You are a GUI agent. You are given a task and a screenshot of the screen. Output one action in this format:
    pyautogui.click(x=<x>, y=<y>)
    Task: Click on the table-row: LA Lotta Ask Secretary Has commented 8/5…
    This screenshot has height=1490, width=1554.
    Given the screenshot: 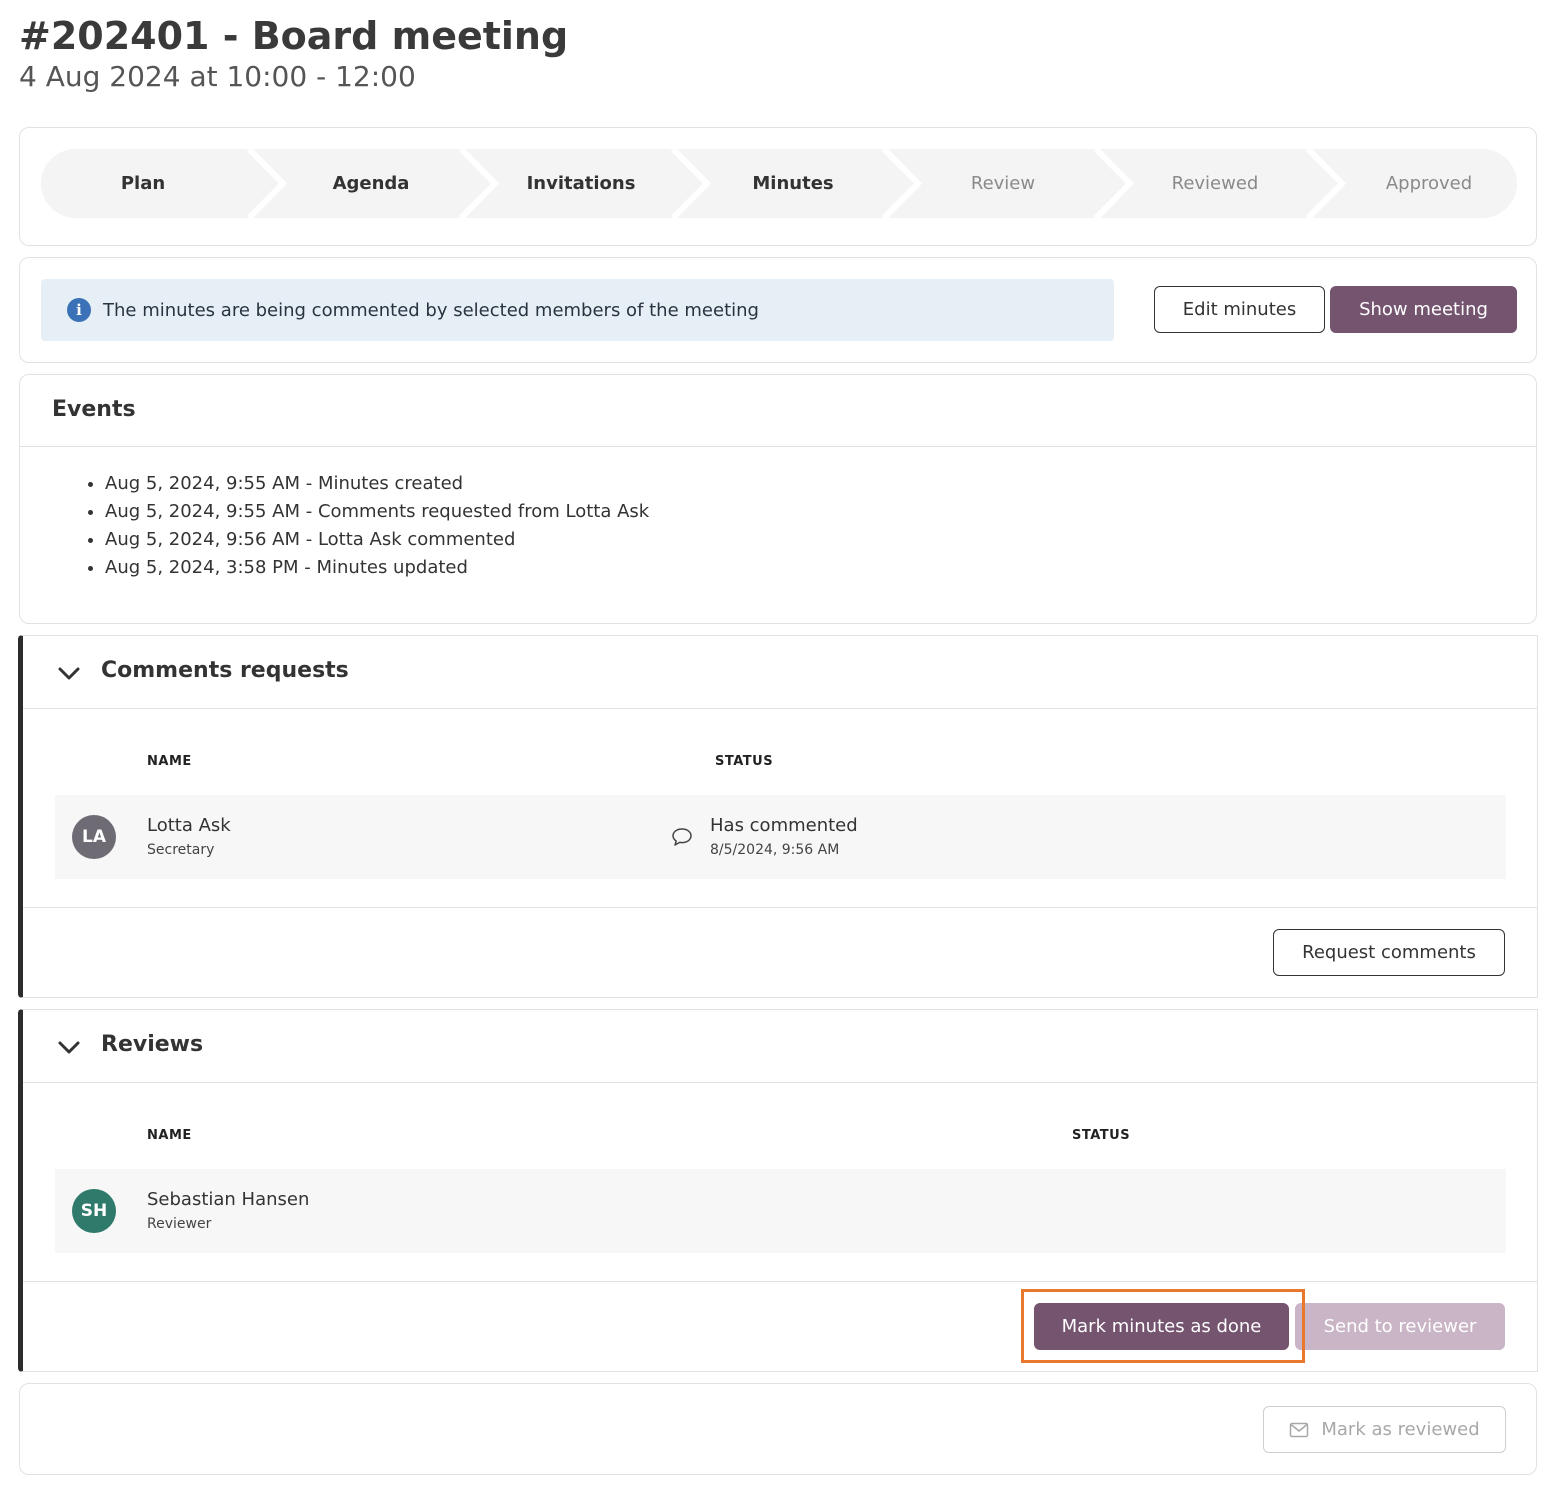 What is the action you would take?
    pyautogui.click(x=780, y=837)
    